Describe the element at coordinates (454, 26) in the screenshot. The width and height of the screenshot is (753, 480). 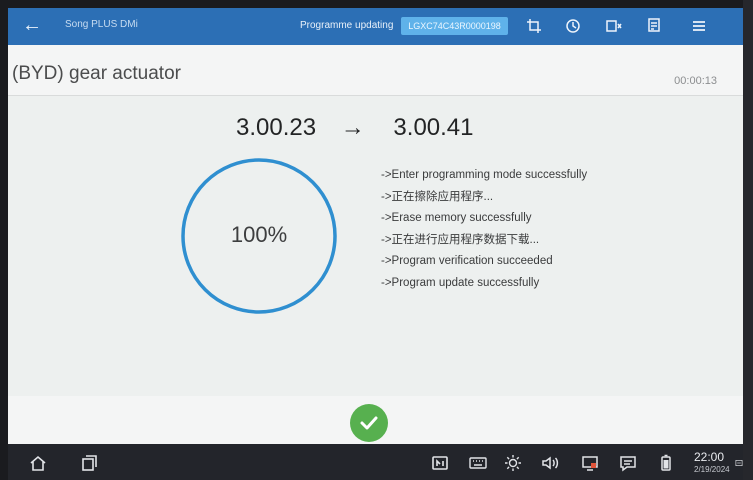
I see `vin-badge: LGXC74C43R0000198` at that location.